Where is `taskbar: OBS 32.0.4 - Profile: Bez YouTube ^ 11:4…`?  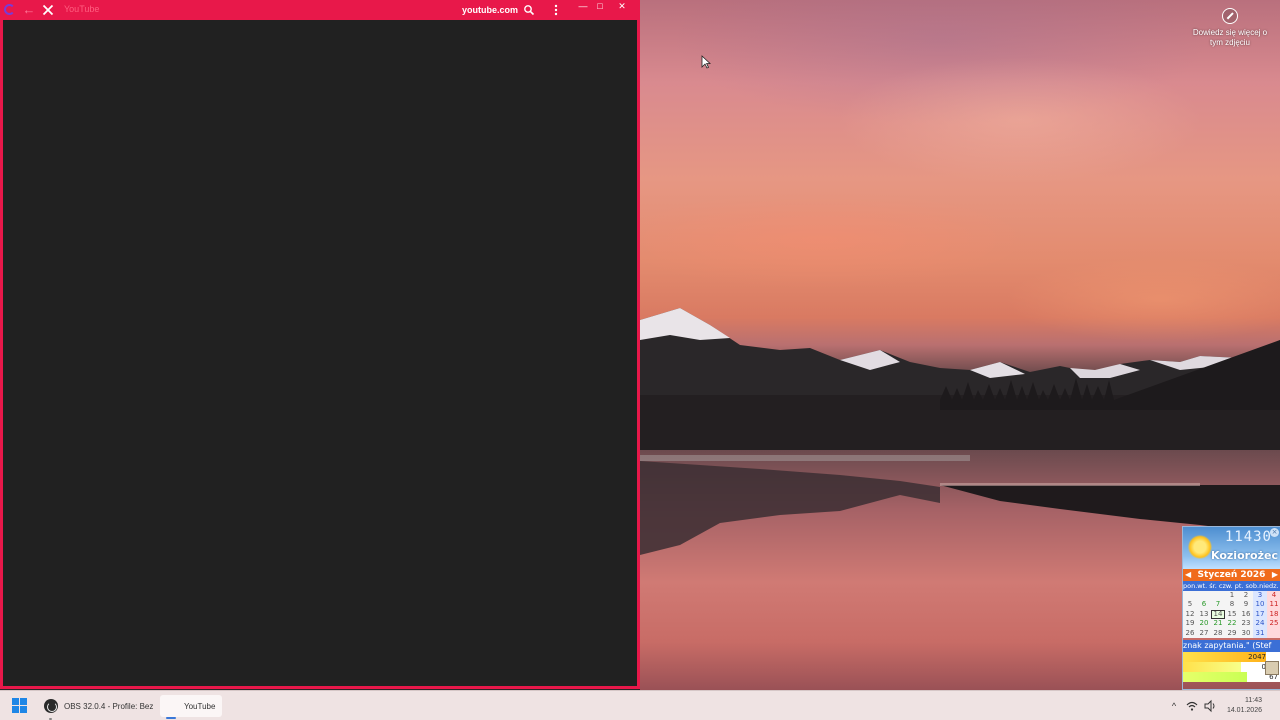
taskbar: OBS 32.0.4 - Profile: Bez YouTube ^ 11:4… is located at coordinates (640, 705).